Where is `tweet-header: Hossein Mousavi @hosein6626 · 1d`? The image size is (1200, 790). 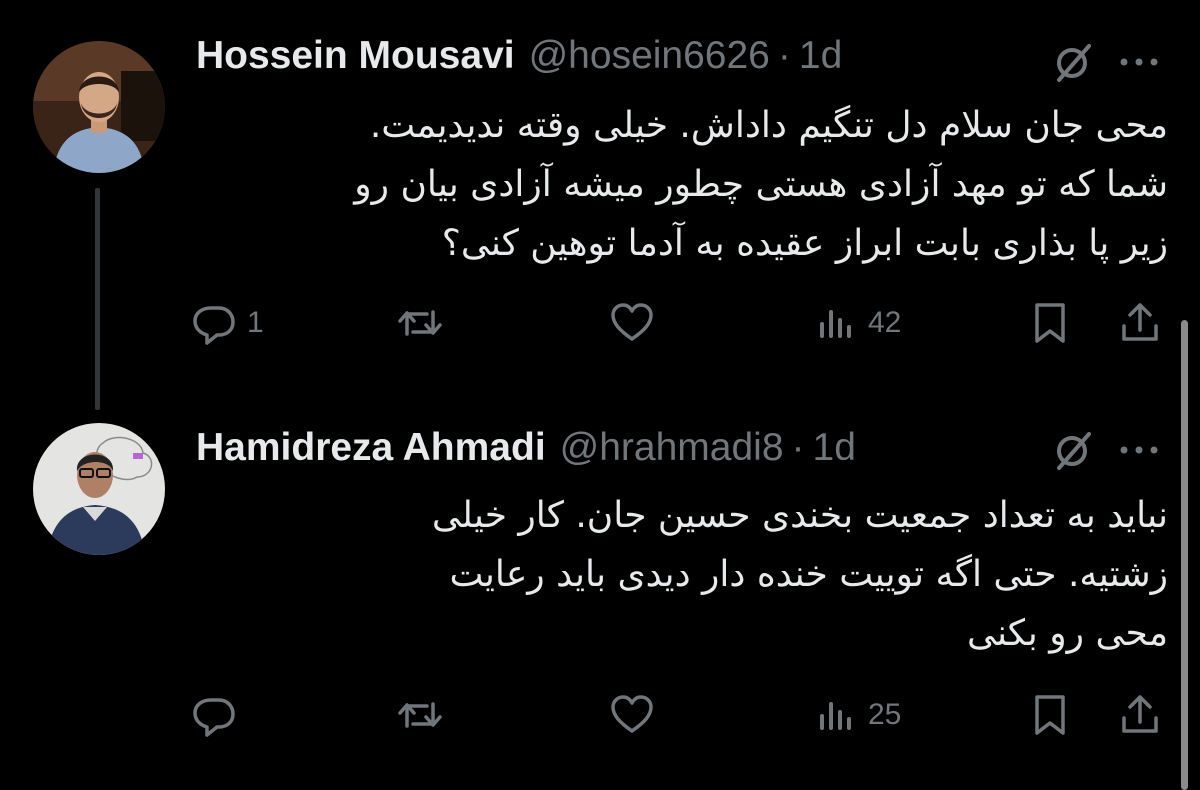
tweet-header: Hossein Mousavi @hosein6626 · 1d is located at coordinates (519, 56).